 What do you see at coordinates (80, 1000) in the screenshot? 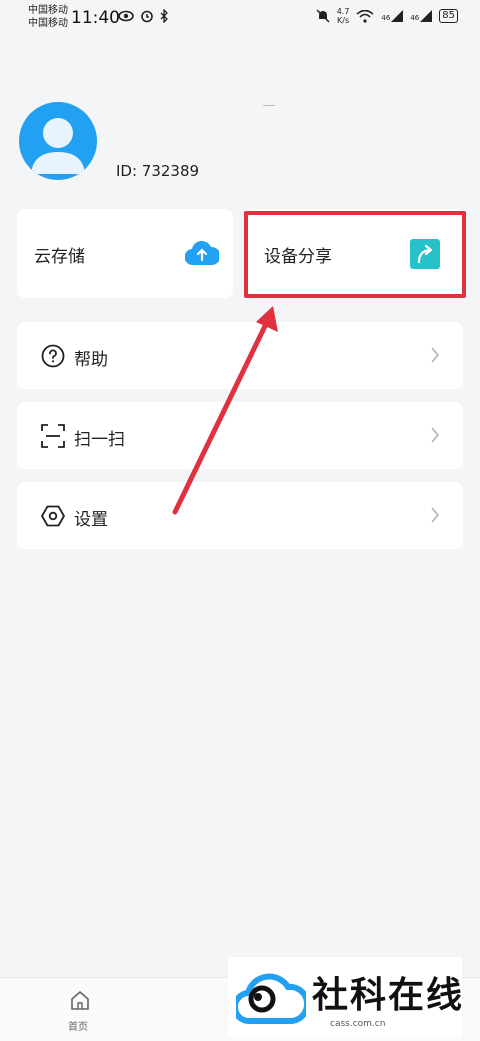
I see `home-icon` at bounding box center [80, 1000].